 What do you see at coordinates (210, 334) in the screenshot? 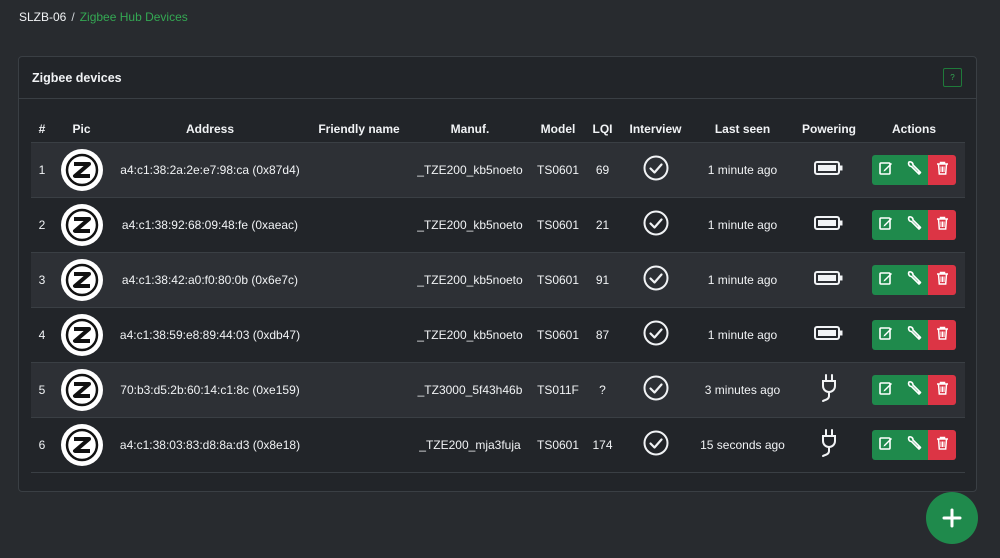
I see `device-address: a4:c1:38:59:e8:89:44:03 (0xdb47)` at bounding box center [210, 334].